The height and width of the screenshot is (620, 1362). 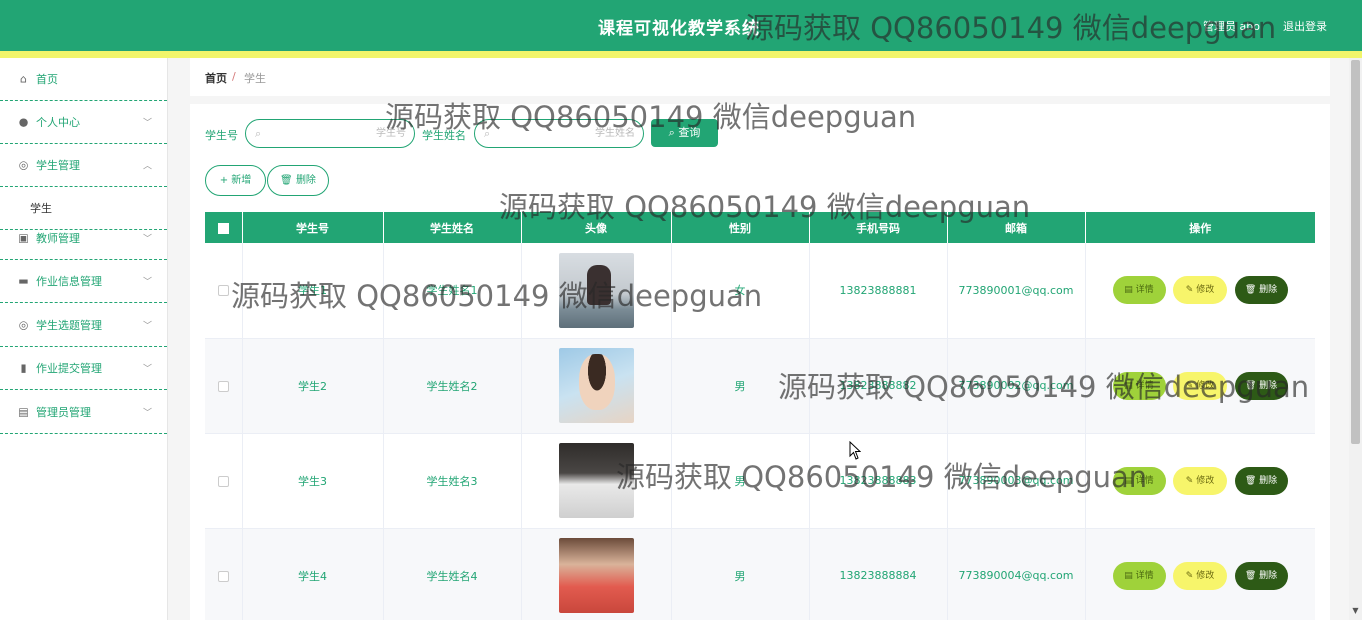 I want to click on app-title: 课程可视化教学系统, so click(x=679, y=29).